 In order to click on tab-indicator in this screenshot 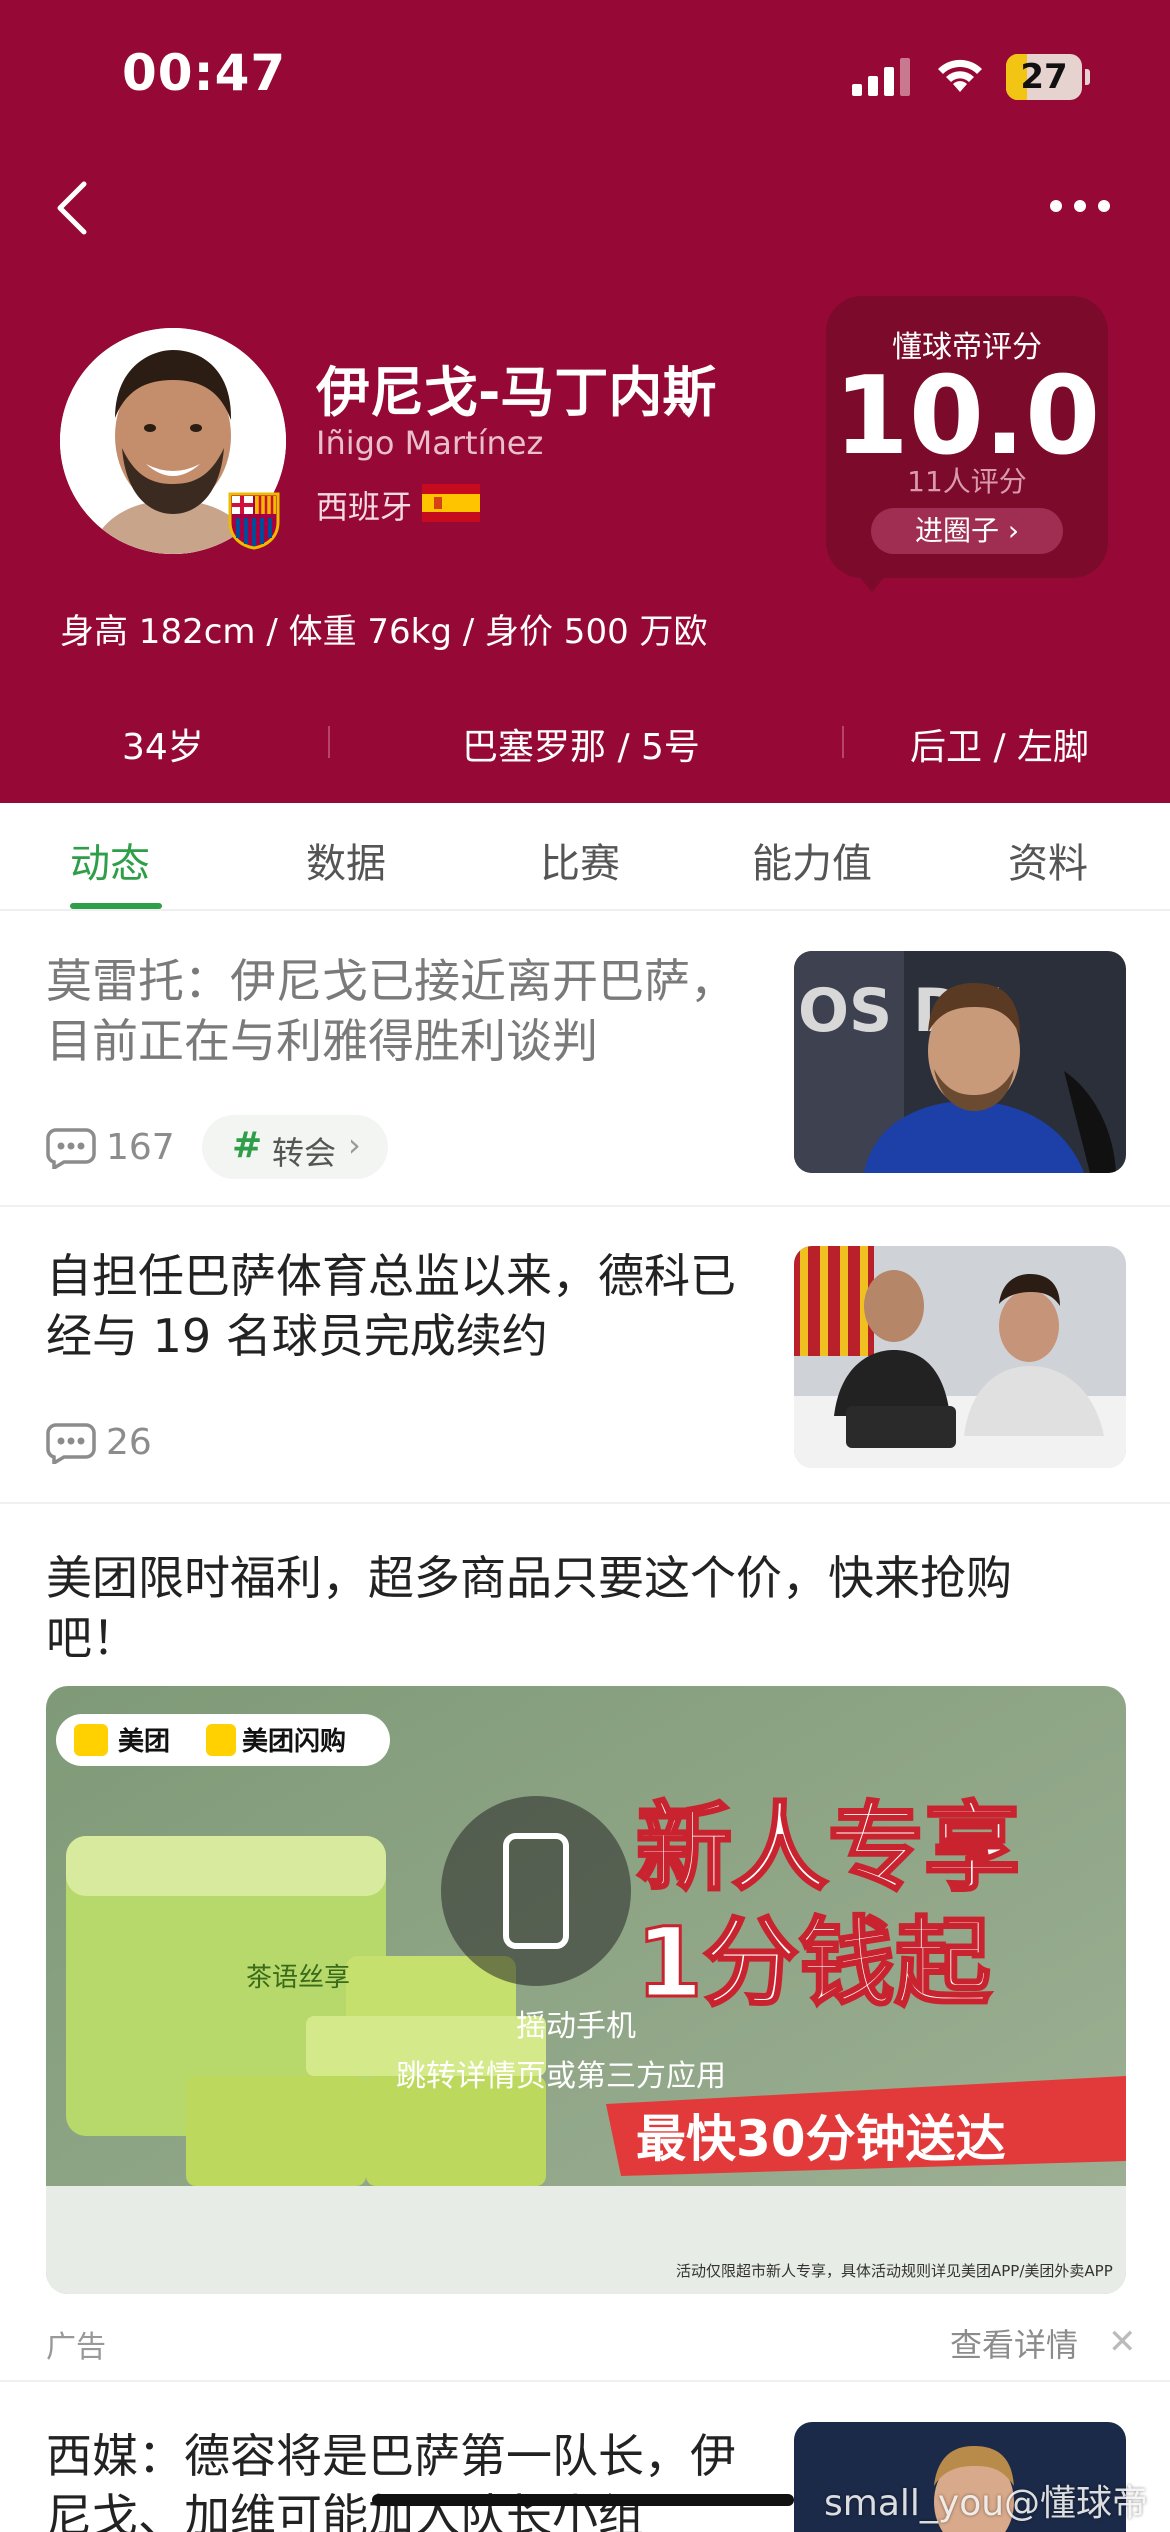, I will do `click(116, 906)`.